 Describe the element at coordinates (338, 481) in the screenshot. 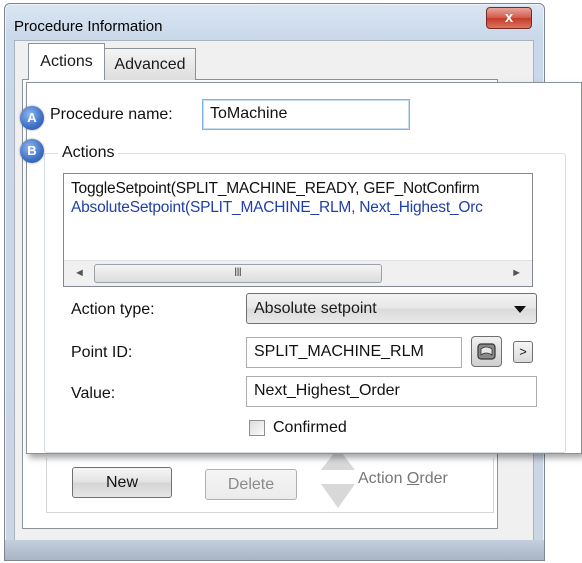

I see `action-order-arrows` at that location.